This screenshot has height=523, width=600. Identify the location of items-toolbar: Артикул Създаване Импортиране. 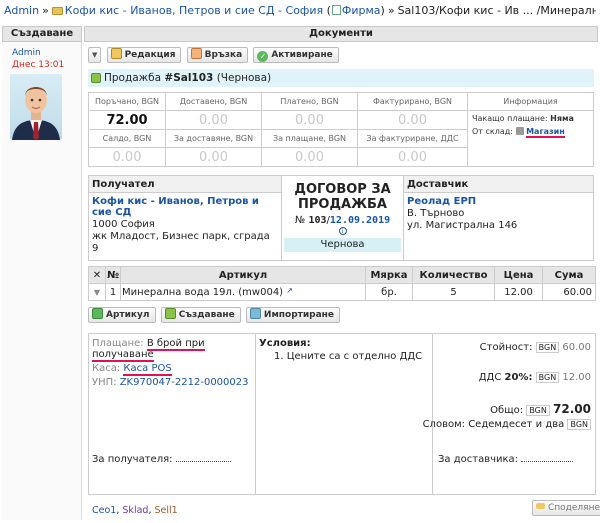
(215, 316).